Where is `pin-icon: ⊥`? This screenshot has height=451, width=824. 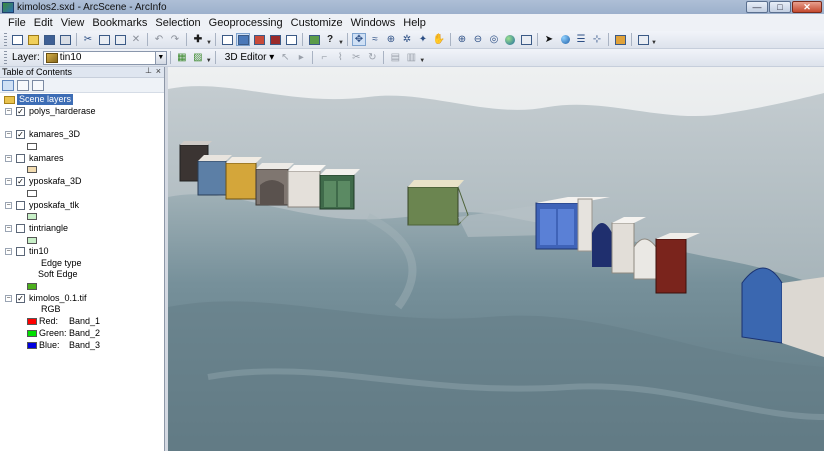 pin-icon: ⊥ is located at coordinates (148, 70).